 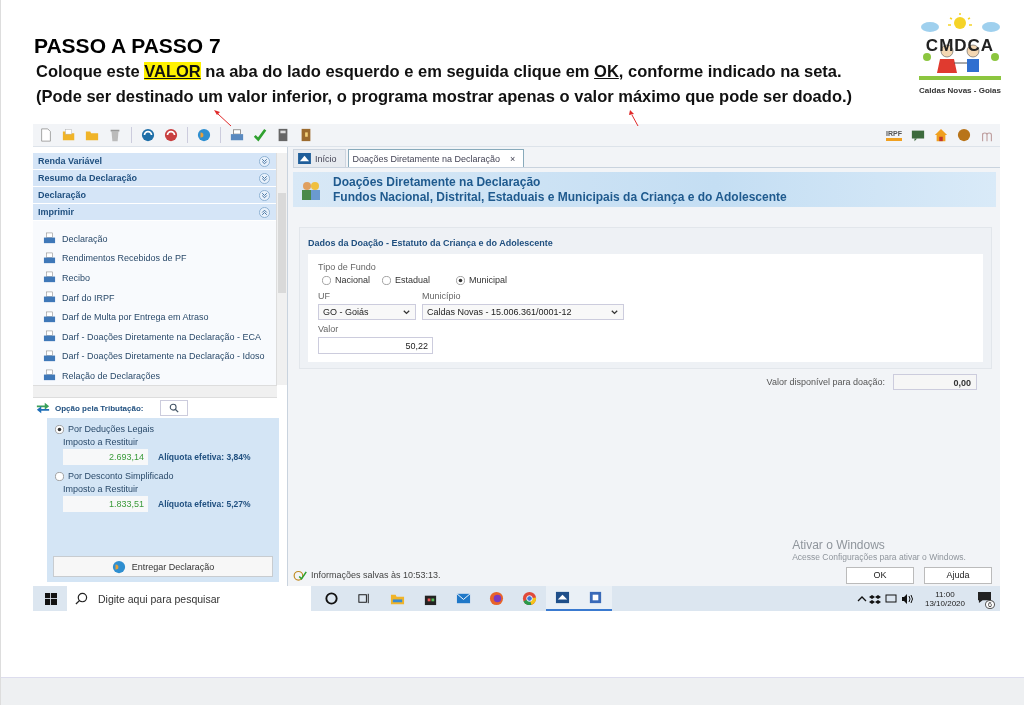 What do you see at coordinates (159, 336) in the screenshot?
I see `print-menu-item: Darf - Doações Diretamente na Declaração - ECA` at bounding box center [159, 336].